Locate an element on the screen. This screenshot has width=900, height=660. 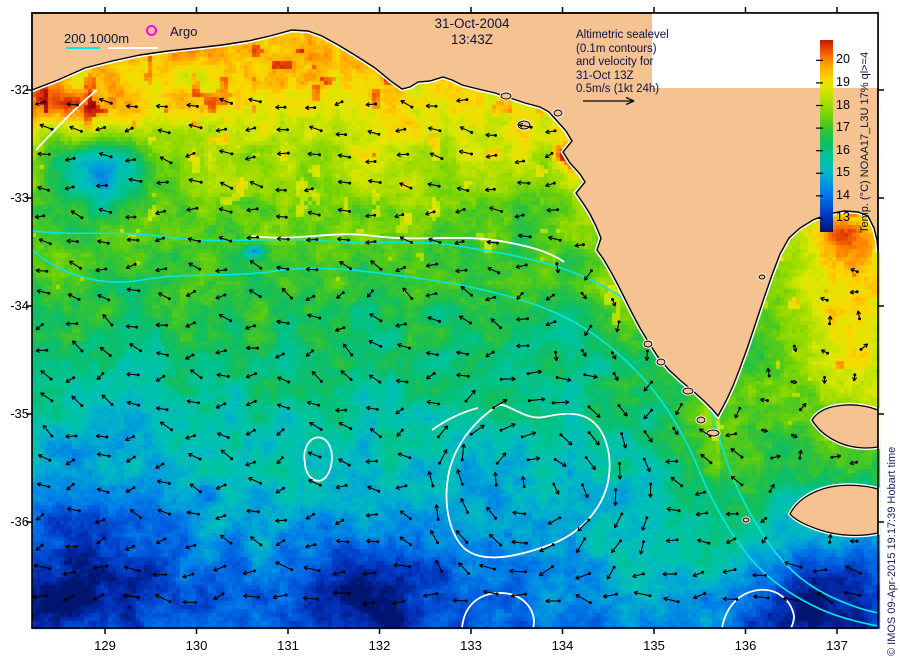
altimetric-note-line4: 31-Oct 13Z is located at coordinates (605, 75).